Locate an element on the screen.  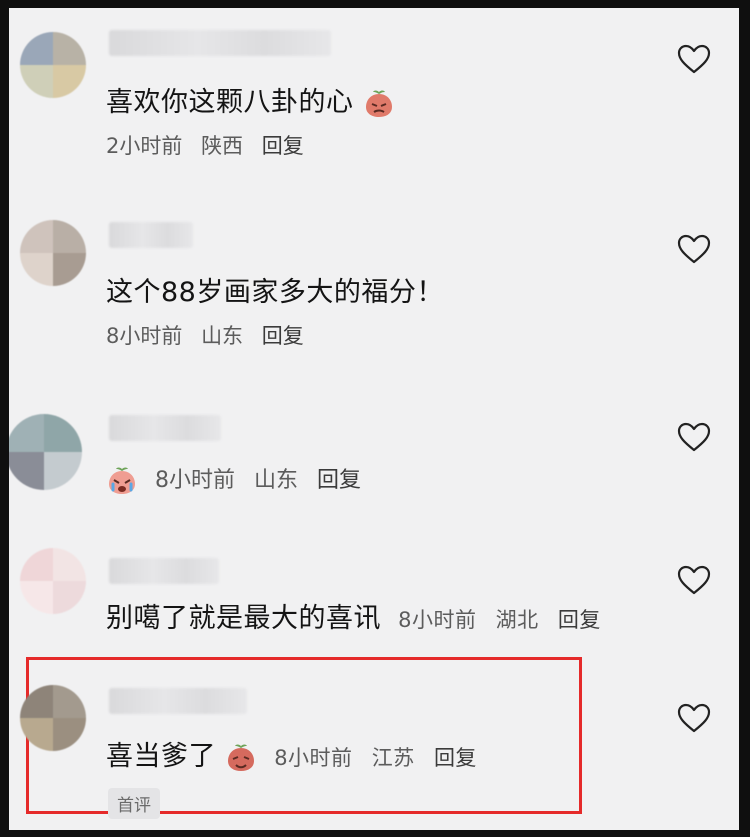
comment-meta: 2小时前 陕西 回复 is located at coordinates (211, 145).